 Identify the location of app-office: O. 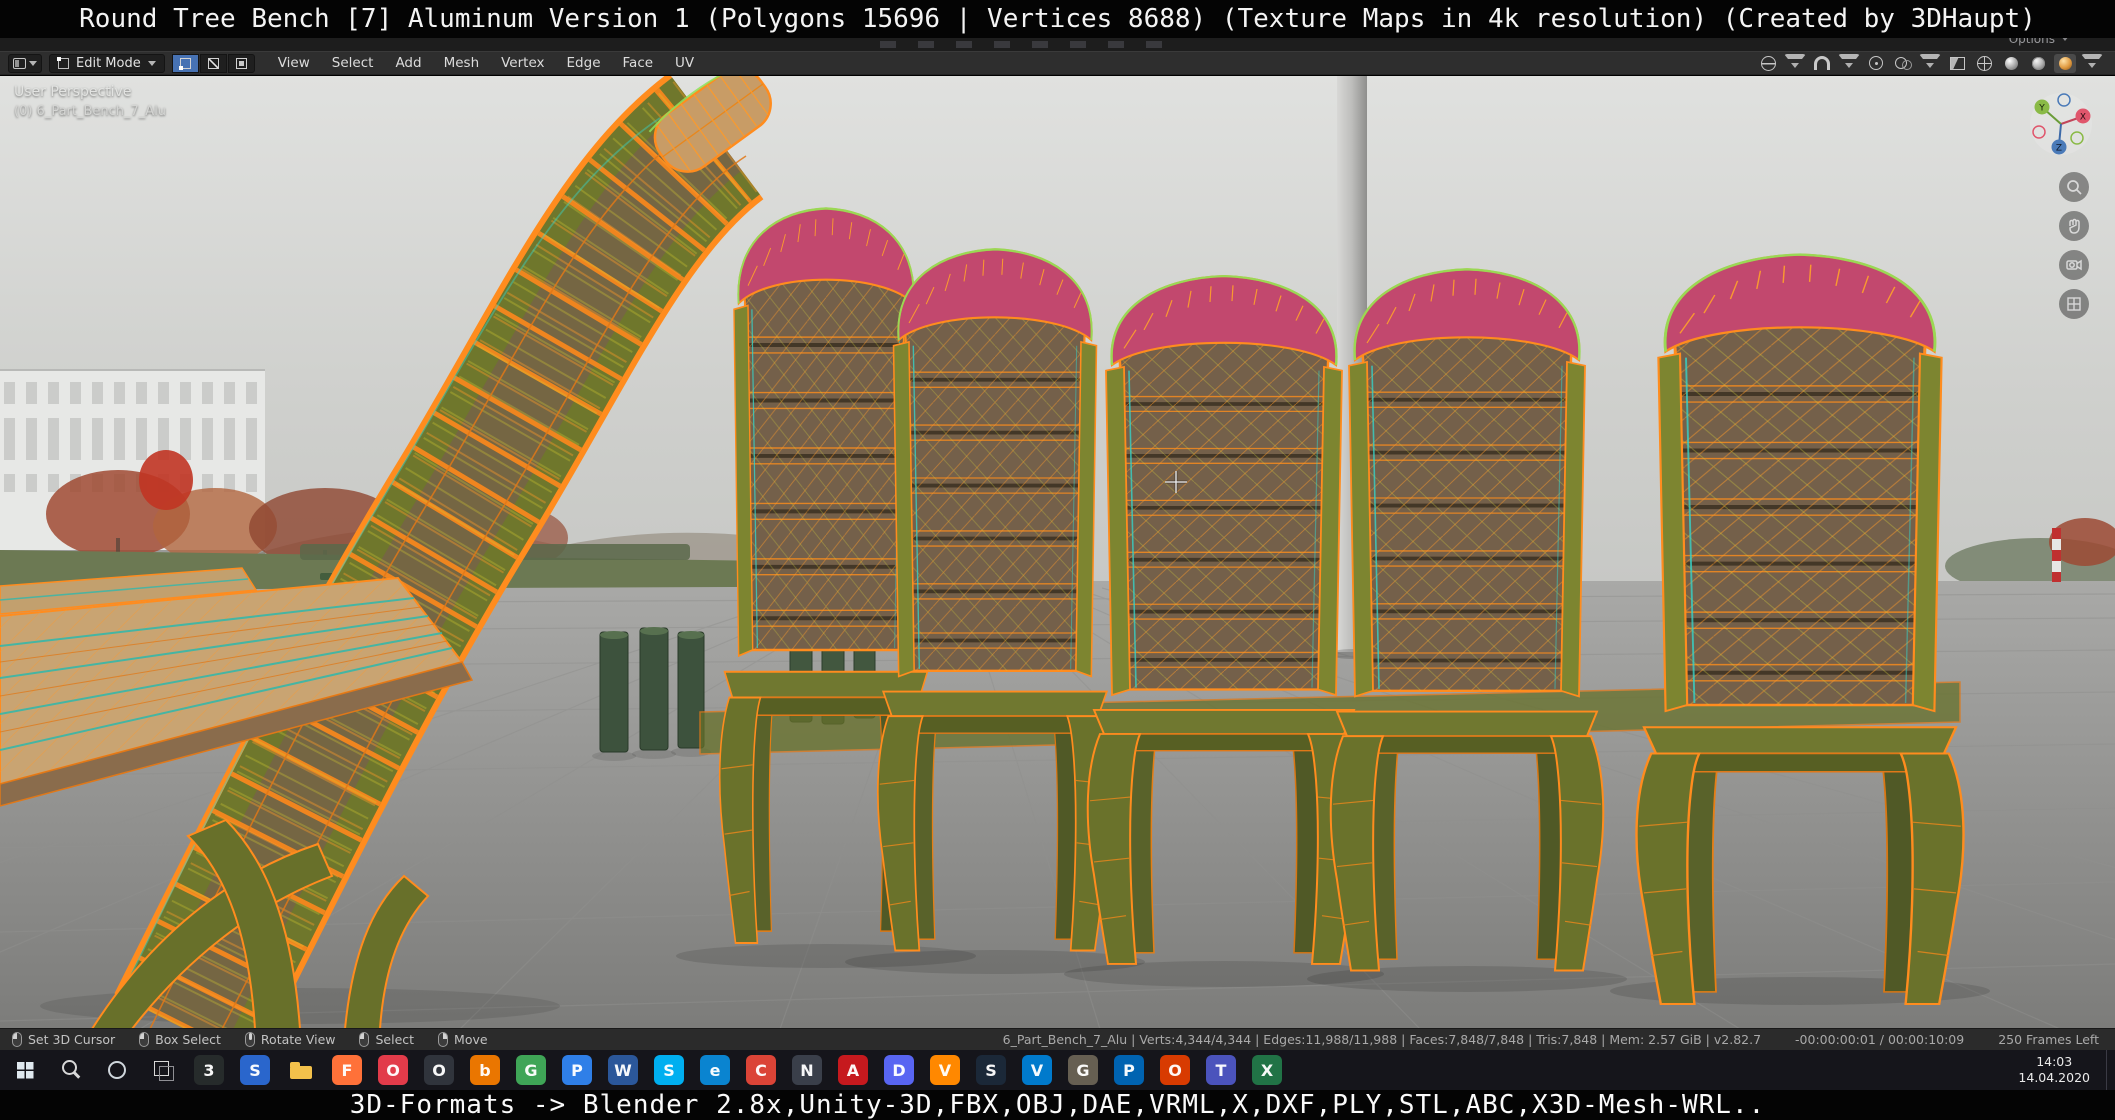
(1175, 1070).